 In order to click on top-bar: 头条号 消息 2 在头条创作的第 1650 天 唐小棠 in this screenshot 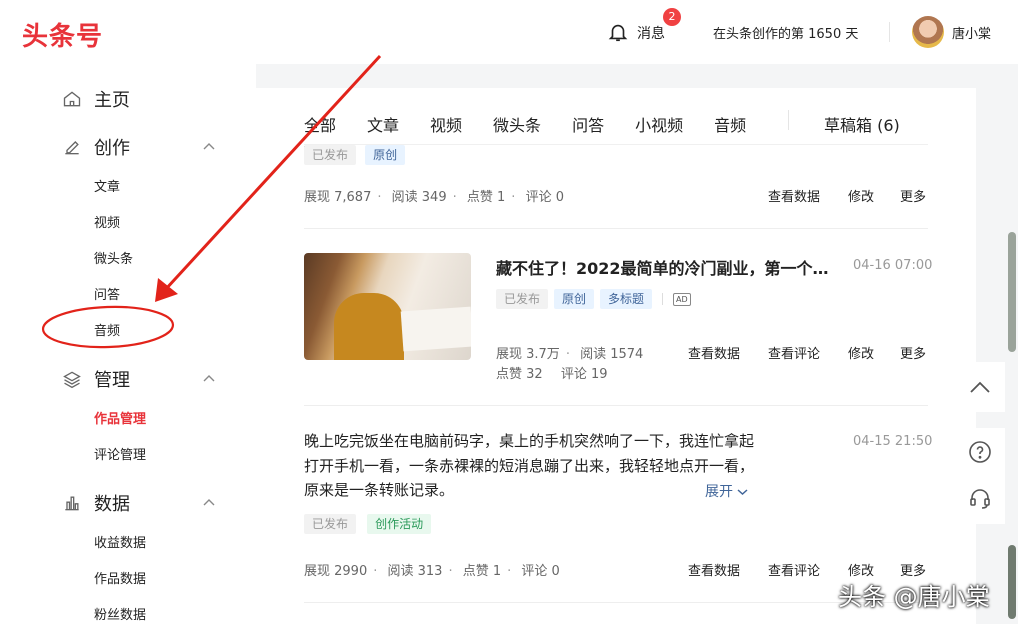, I will do `click(509, 32)`.